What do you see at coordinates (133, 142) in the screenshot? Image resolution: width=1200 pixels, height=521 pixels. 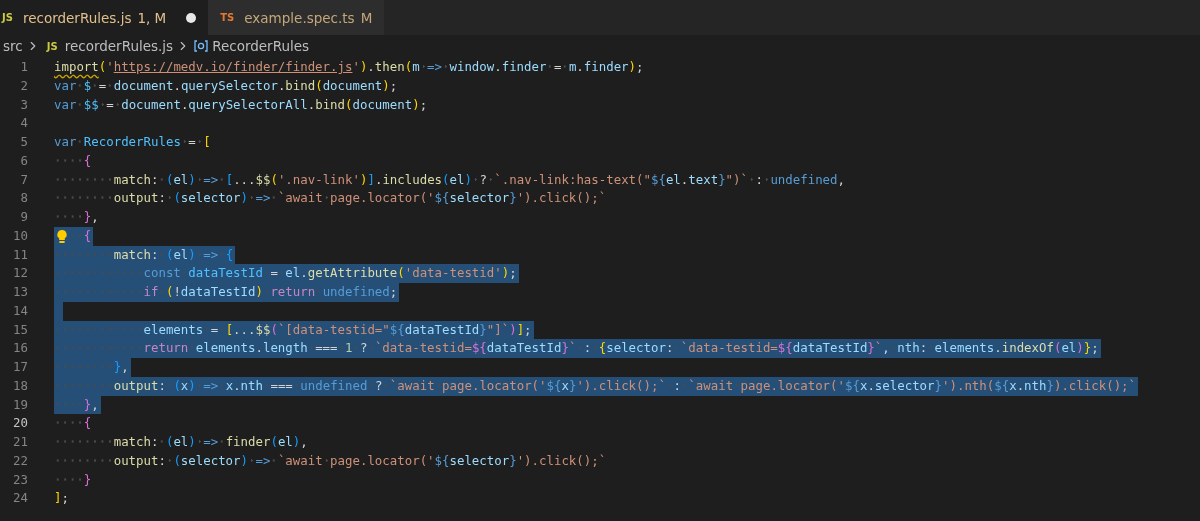 I see `code-line: var RecorderRules = [` at bounding box center [133, 142].